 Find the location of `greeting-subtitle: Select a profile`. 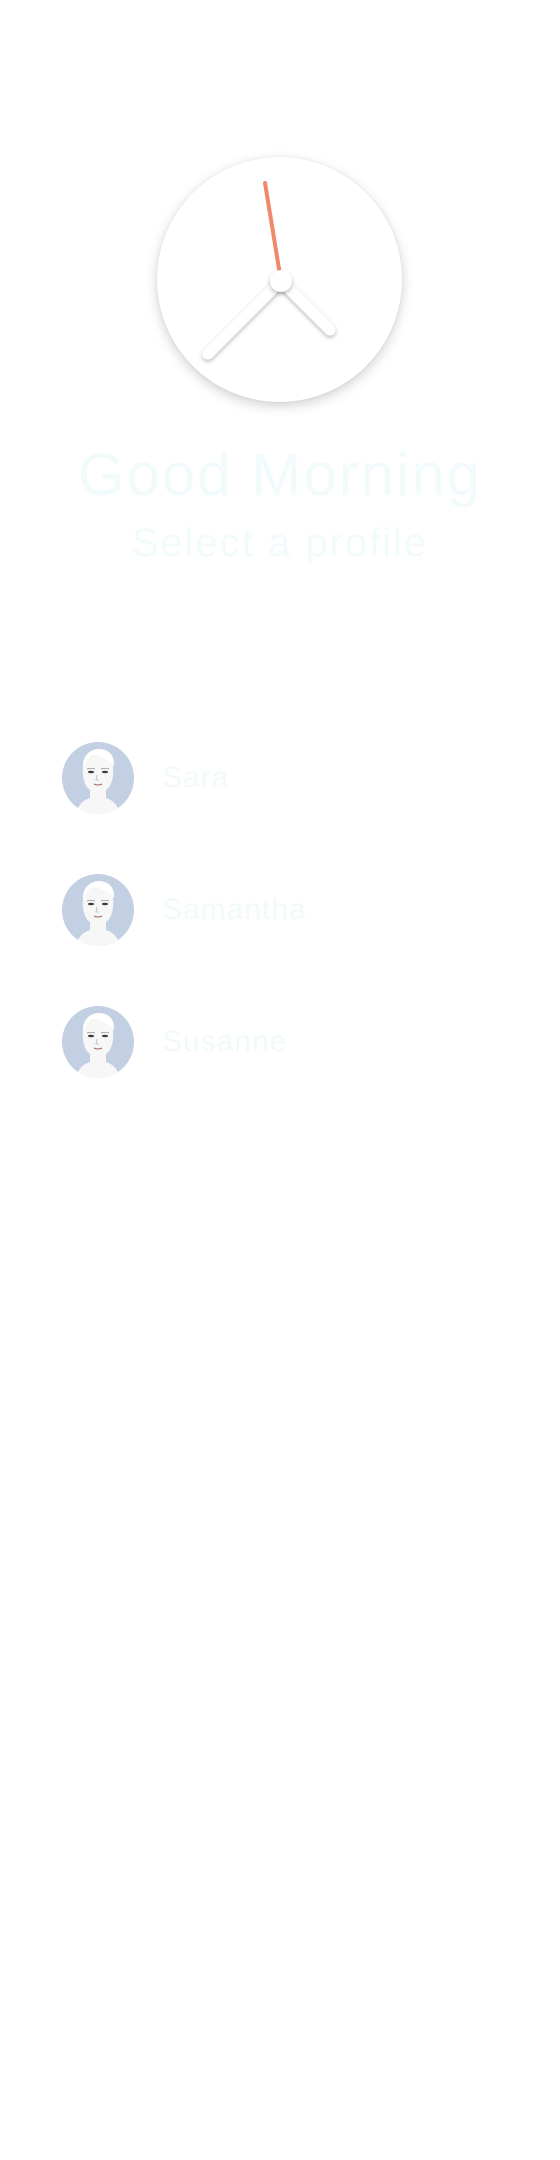

greeting-subtitle: Select a profile is located at coordinates (280, 543).